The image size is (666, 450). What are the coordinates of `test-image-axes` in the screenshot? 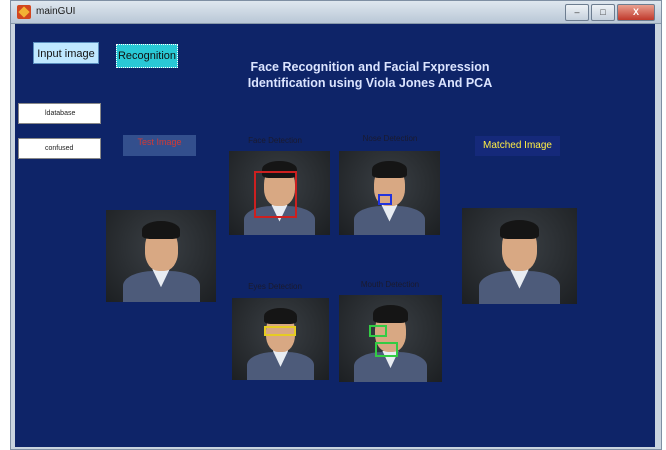 It's located at (161, 256).